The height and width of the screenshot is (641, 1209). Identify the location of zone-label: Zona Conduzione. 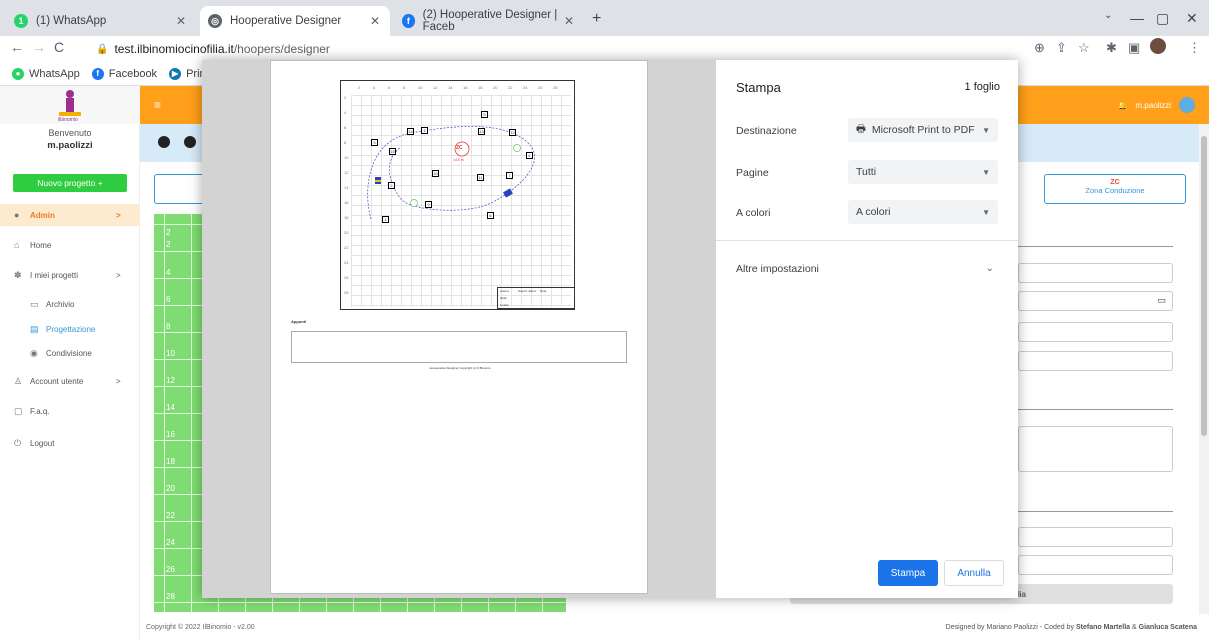
(1115, 190).